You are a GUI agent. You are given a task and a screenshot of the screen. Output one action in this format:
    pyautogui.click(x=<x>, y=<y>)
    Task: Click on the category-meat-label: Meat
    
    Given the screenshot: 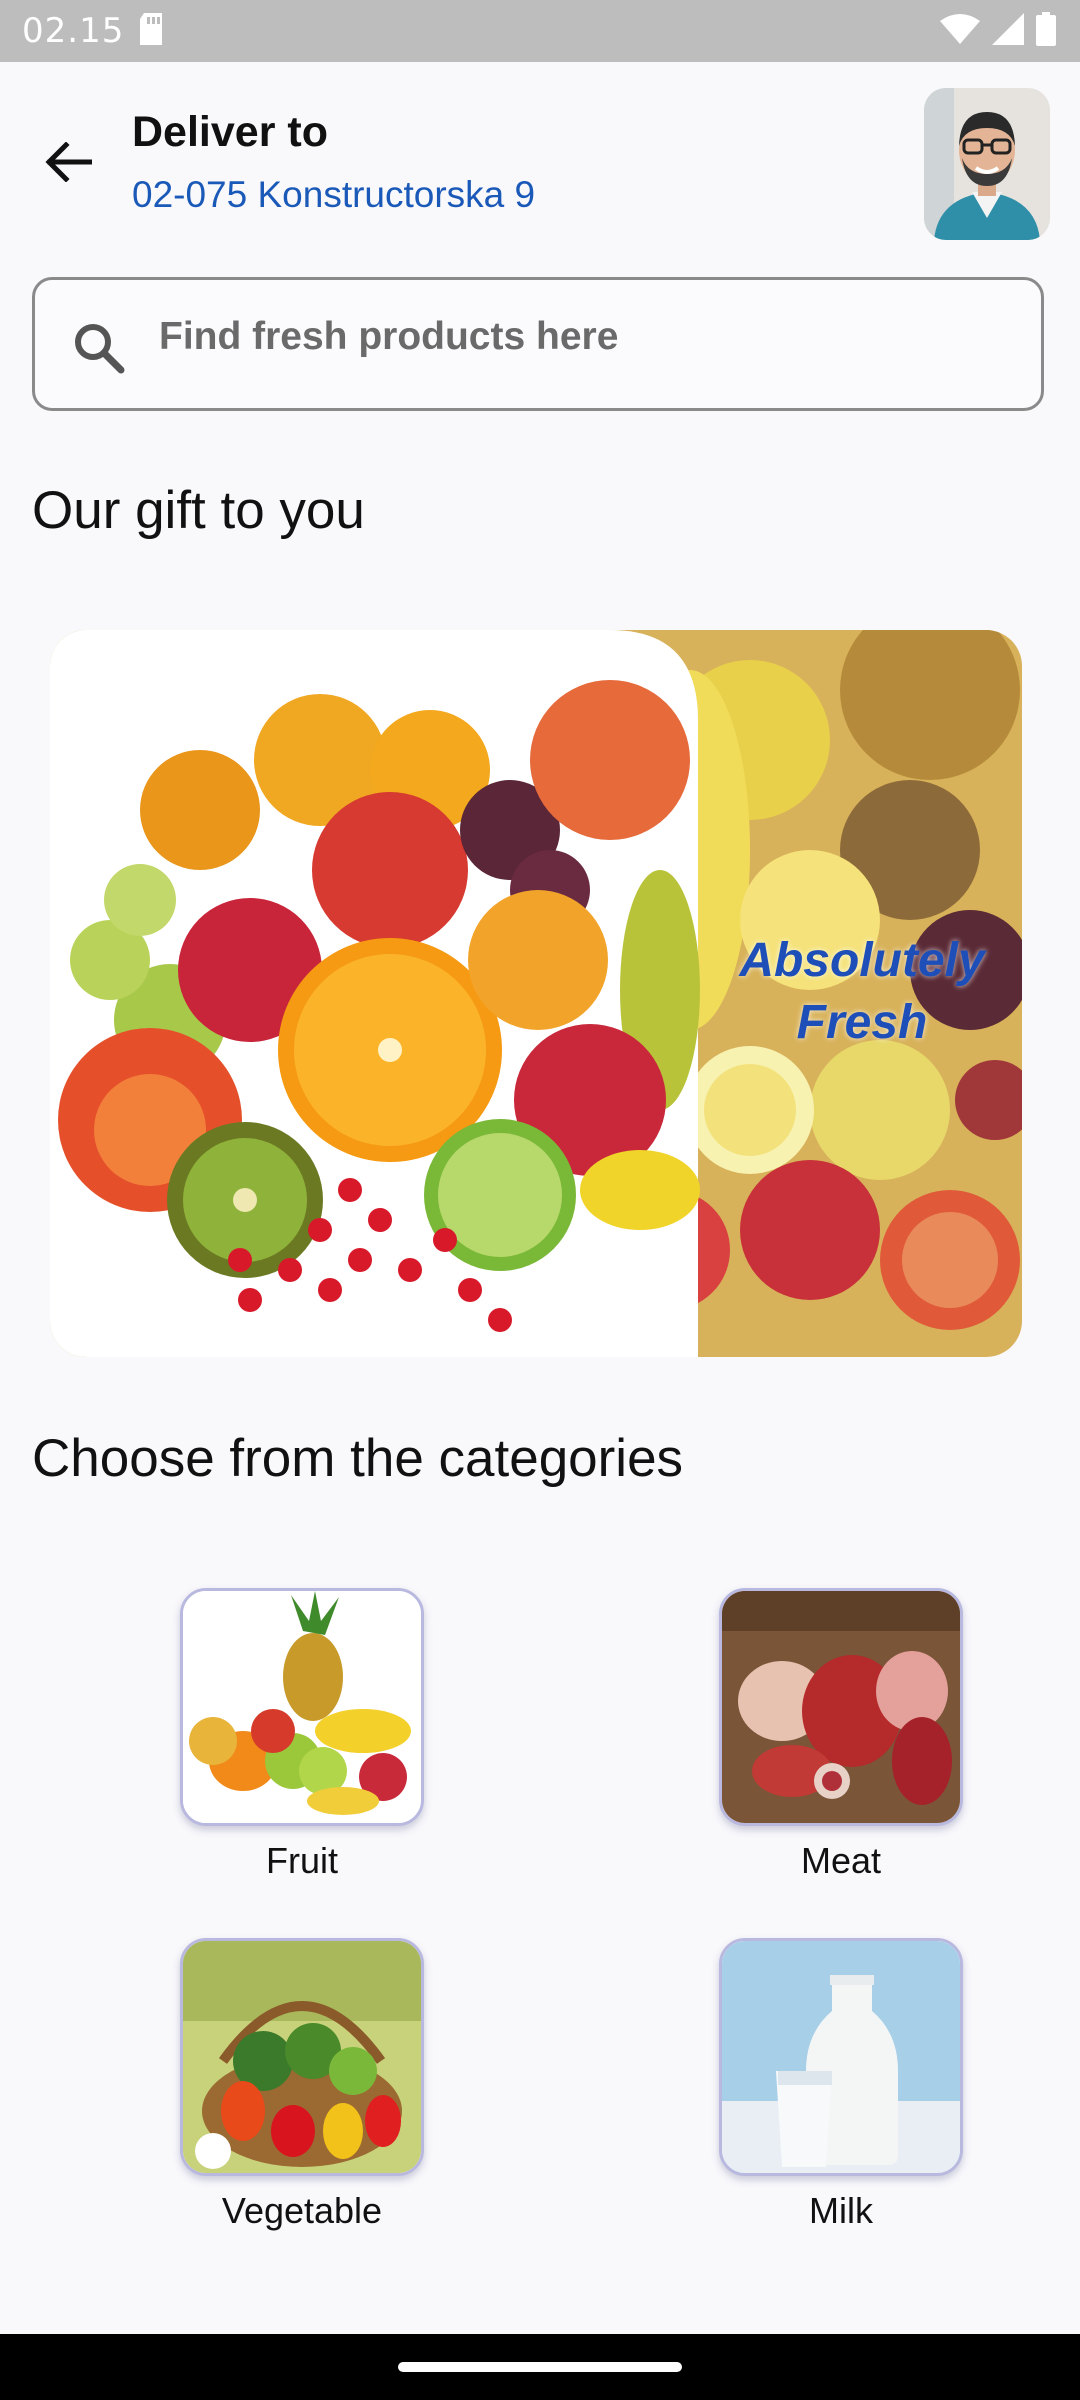 What is the action you would take?
    pyautogui.click(x=841, y=1860)
    